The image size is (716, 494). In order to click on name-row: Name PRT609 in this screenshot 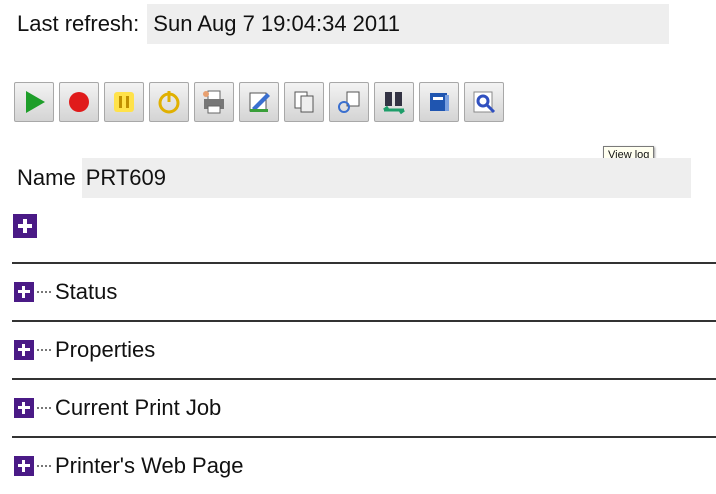, I will do `click(354, 178)`.